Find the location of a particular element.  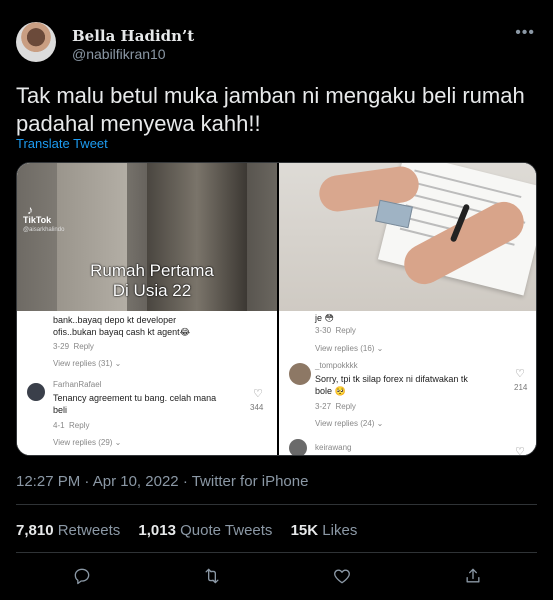

view-replies: View replies (31) ⌄ is located at coordinates (87, 363).